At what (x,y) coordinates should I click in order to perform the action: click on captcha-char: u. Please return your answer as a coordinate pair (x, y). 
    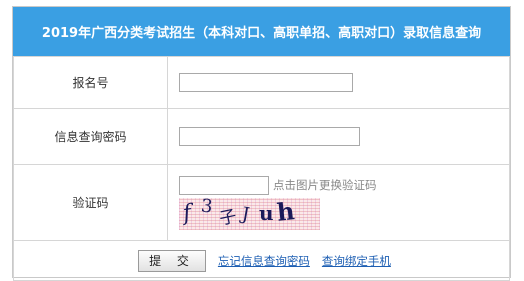
    Looking at the image, I should click on (266, 212).